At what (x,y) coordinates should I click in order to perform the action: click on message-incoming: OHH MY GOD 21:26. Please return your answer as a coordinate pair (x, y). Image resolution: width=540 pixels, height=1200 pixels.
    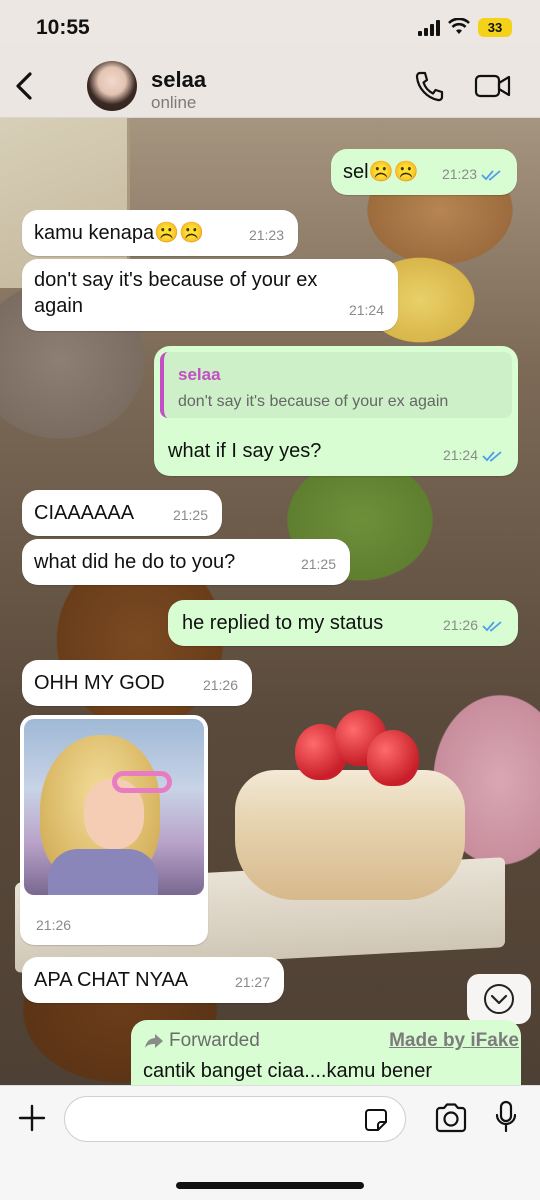
    Looking at the image, I should click on (137, 683).